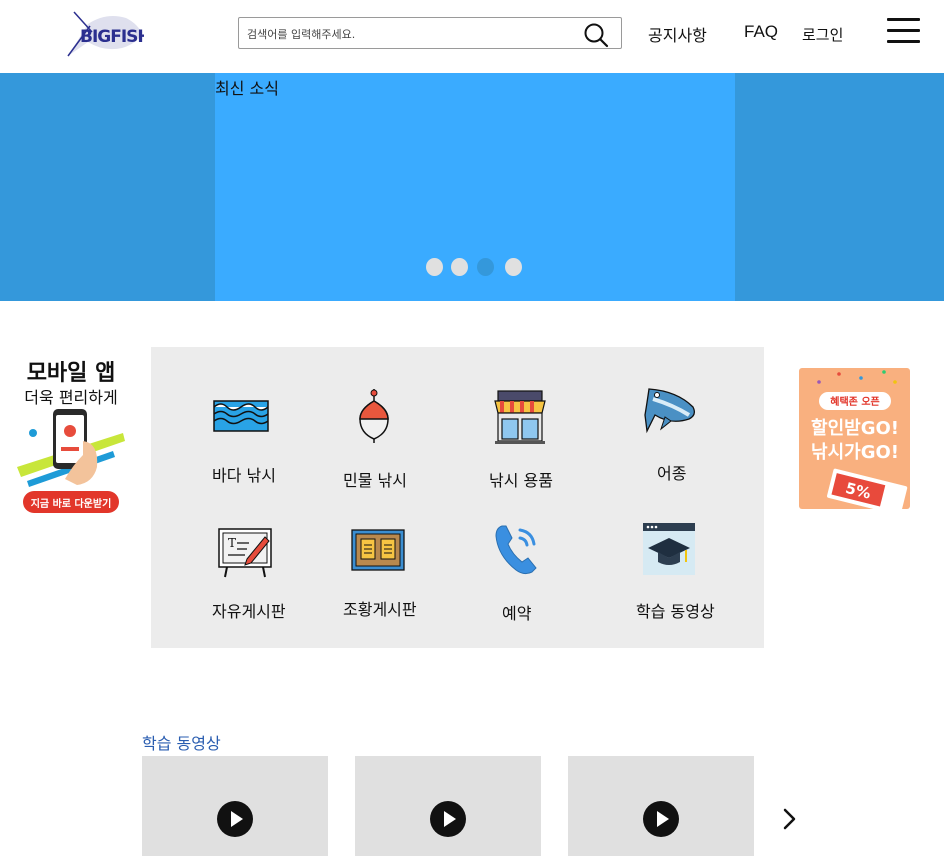  What do you see at coordinates (475, 187) in the screenshot?
I see `hero-slide: 최신 소식` at bounding box center [475, 187].